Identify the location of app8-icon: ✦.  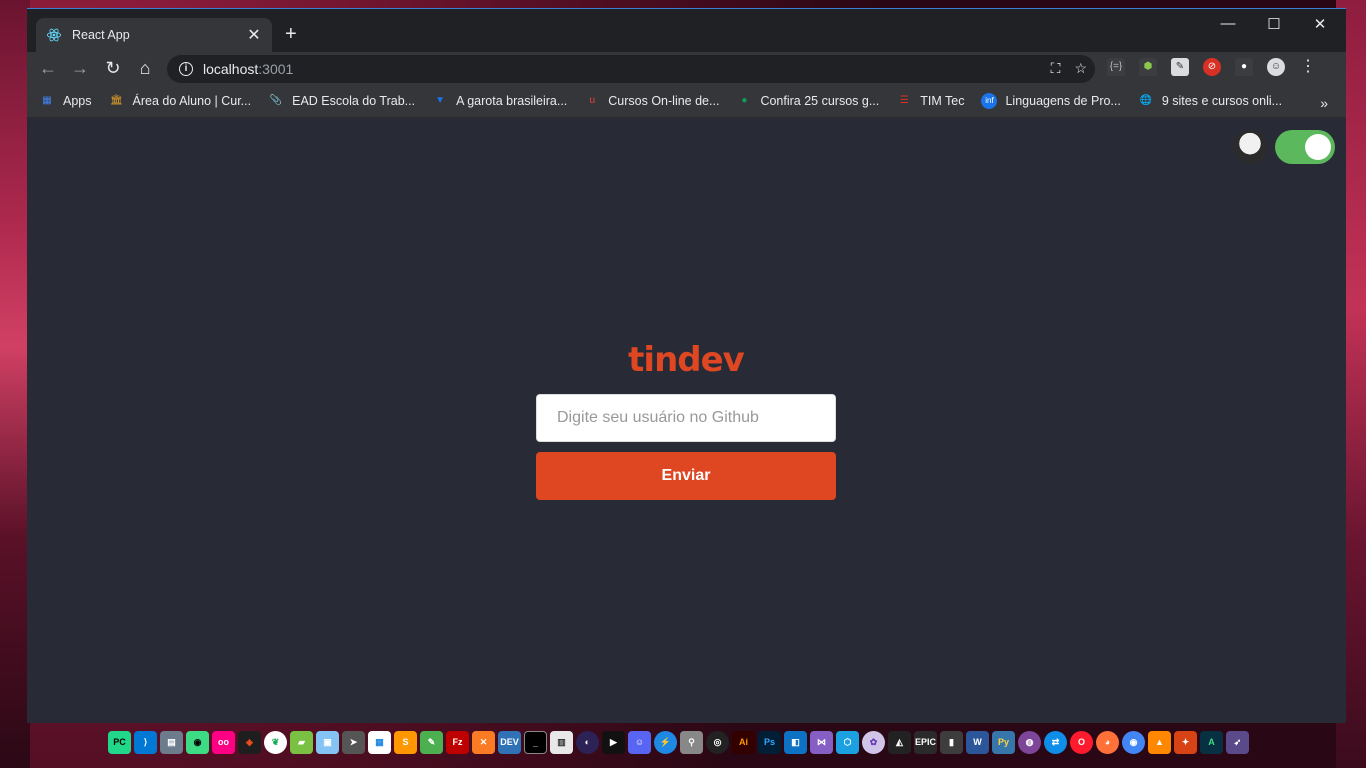
(1185, 742).